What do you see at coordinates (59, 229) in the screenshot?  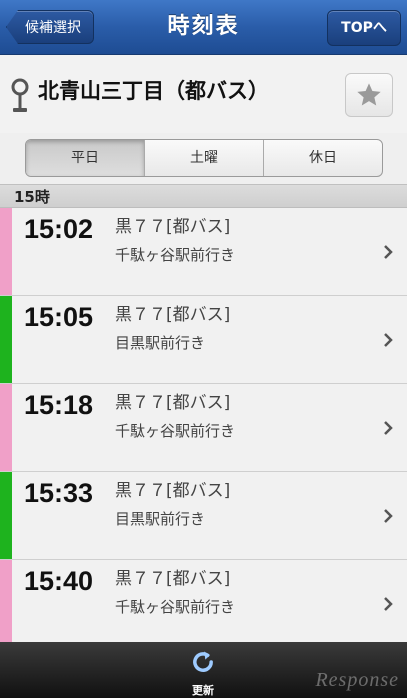 I see `departure-time: 15:02` at bounding box center [59, 229].